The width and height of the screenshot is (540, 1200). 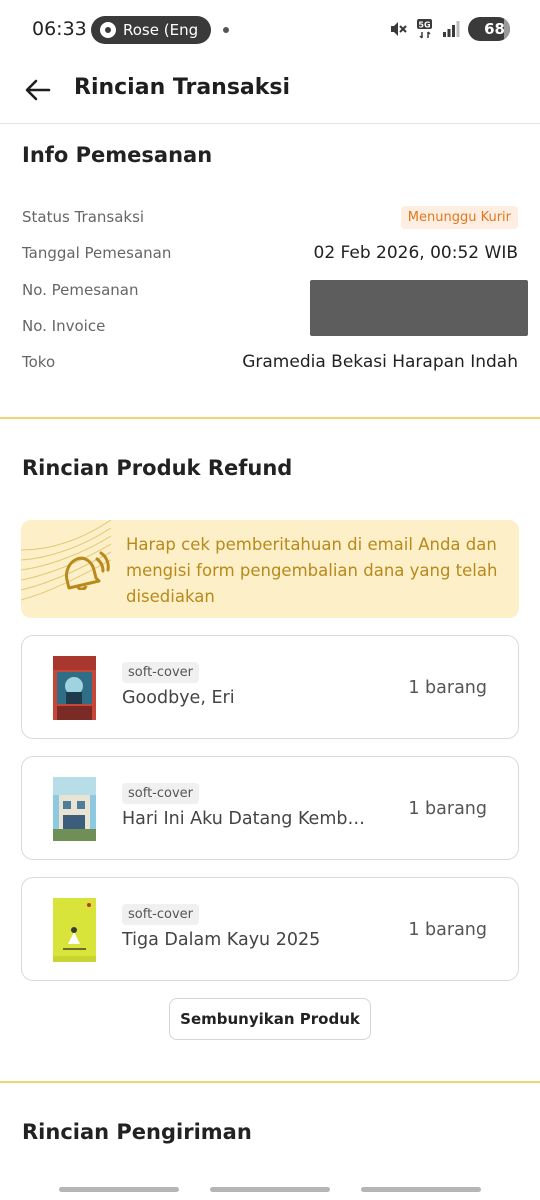 What do you see at coordinates (226, 30) in the screenshot?
I see `notification-dot` at bounding box center [226, 30].